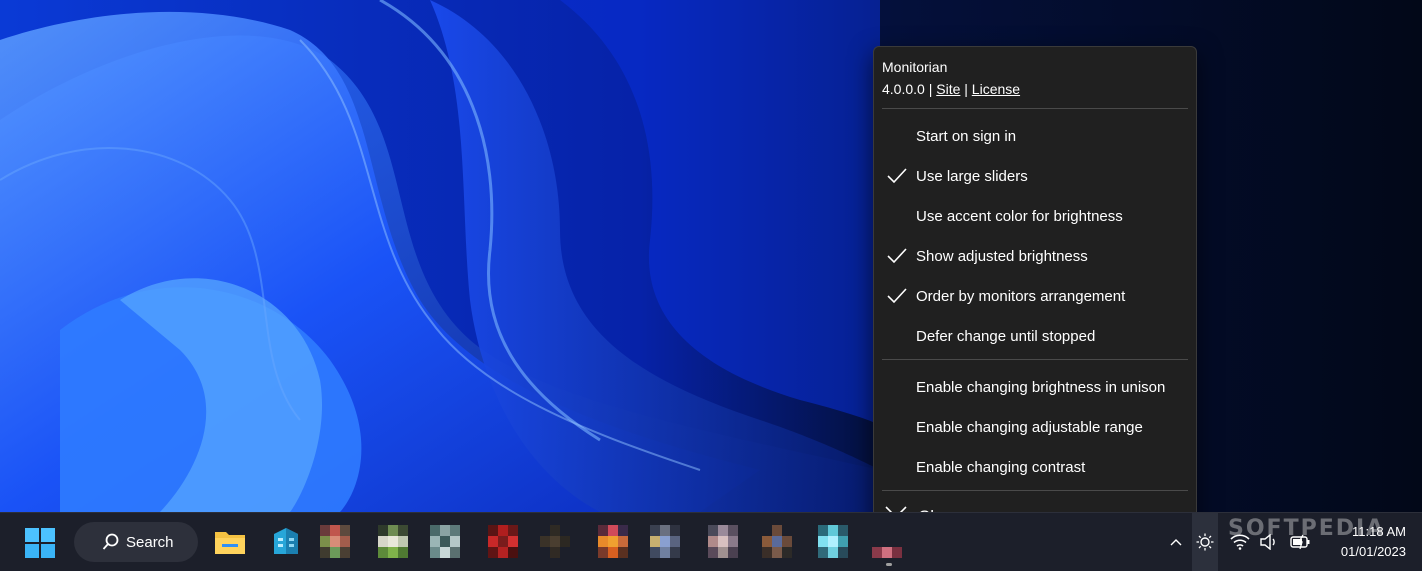 The image size is (1422, 571). I want to click on brightness-tray-icon, so click(1205, 542).